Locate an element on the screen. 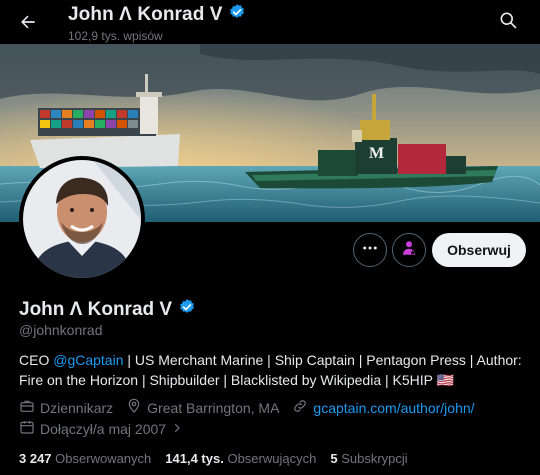 This screenshot has height=475, width=540. joined-item: Dołączył/a maj 2007 is located at coordinates (101, 428).